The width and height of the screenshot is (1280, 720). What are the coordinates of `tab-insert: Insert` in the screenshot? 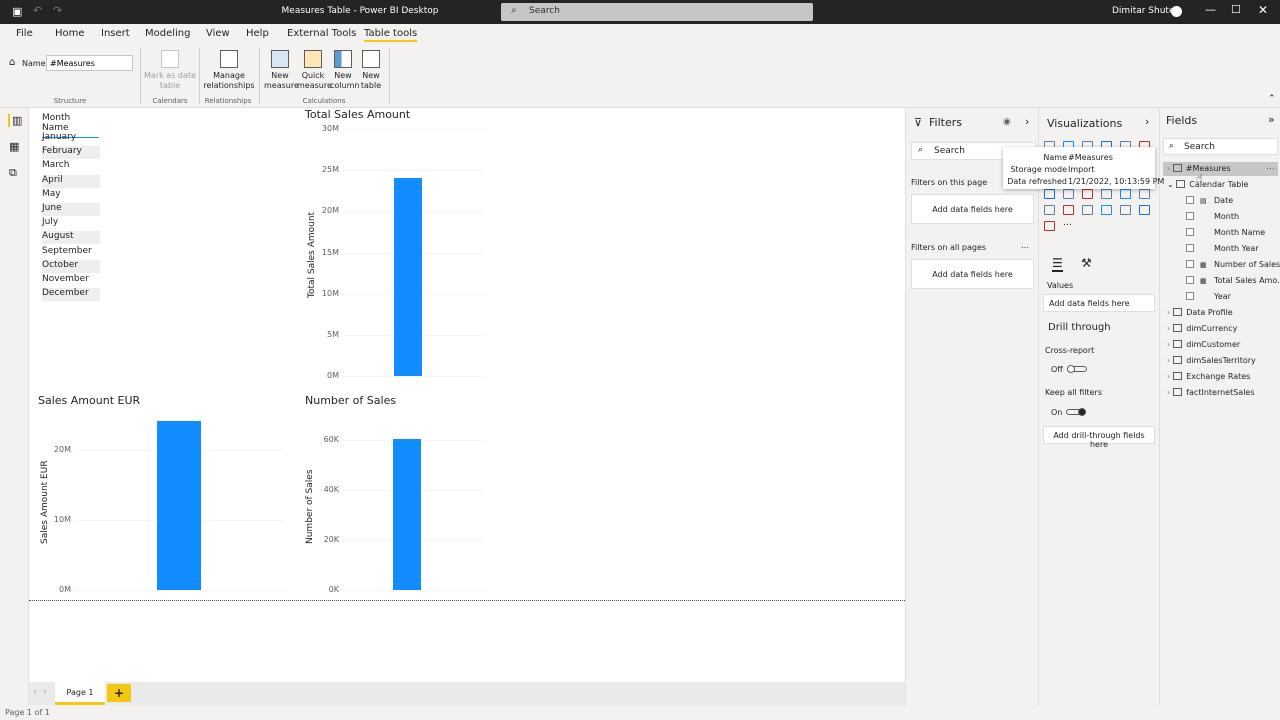 It's located at (115, 33).